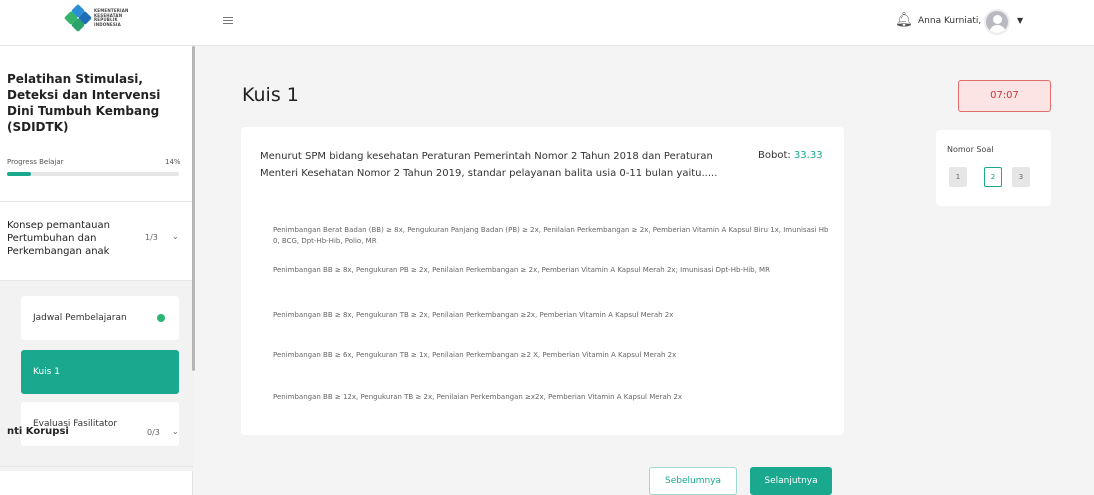  I want to click on question-weight: Bobot: 33.33, so click(790, 155).